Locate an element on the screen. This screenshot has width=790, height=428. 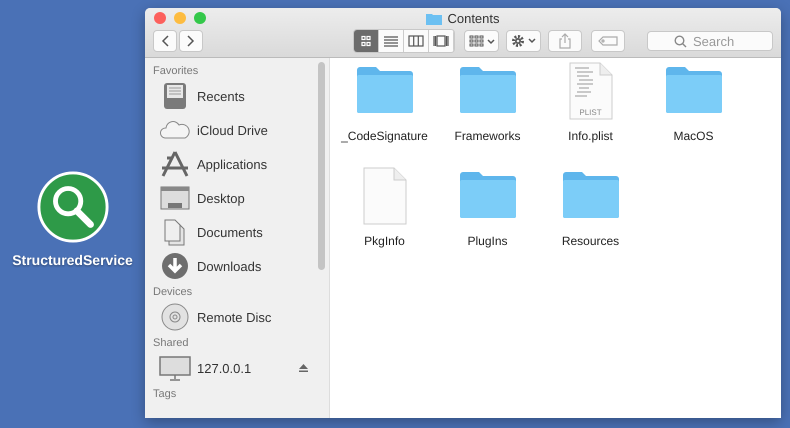
gallery-view-icon is located at coordinates (441, 41).